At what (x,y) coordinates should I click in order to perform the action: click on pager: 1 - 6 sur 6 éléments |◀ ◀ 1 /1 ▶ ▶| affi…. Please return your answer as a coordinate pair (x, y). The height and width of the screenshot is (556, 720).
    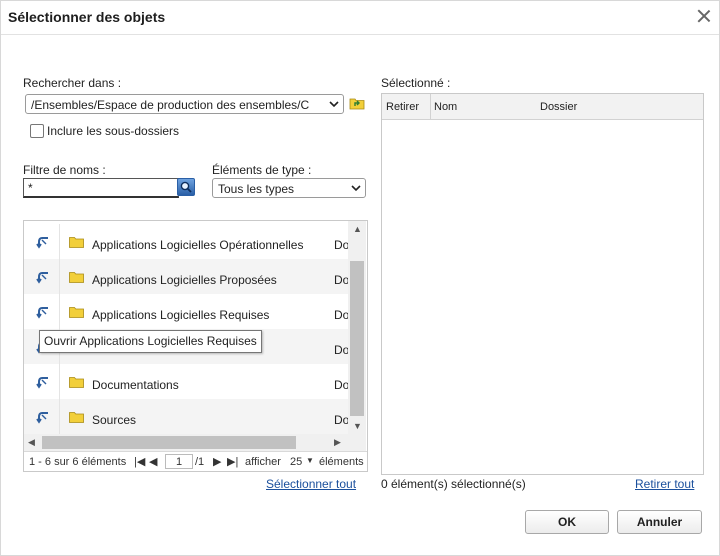
    Looking at the image, I should click on (195, 461).